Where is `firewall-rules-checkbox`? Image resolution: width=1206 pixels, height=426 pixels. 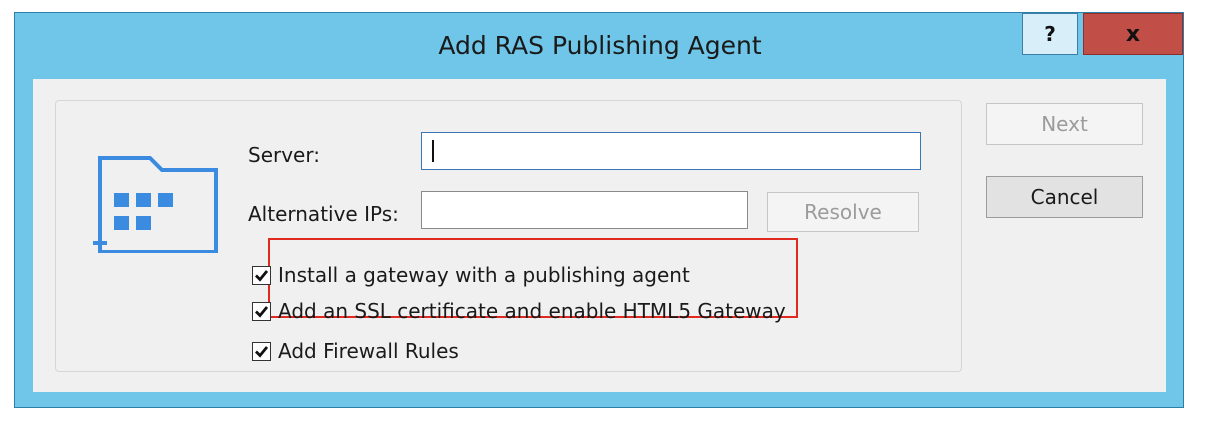
firewall-rules-checkbox is located at coordinates (261, 351).